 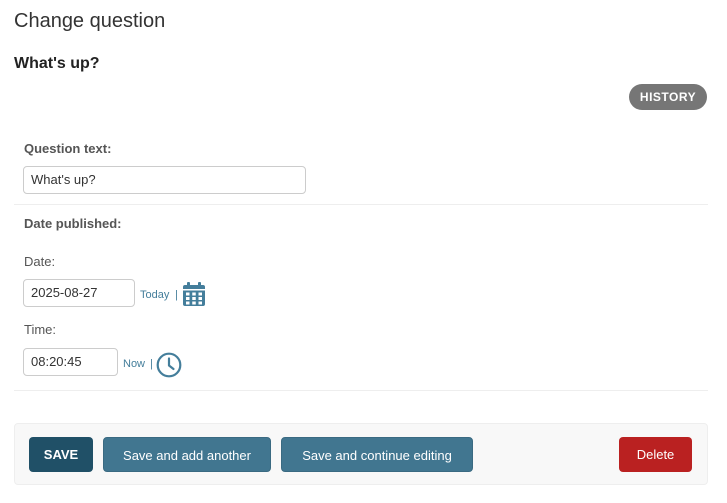 I want to click on time-label: Time:, so click(x=40, y=329).